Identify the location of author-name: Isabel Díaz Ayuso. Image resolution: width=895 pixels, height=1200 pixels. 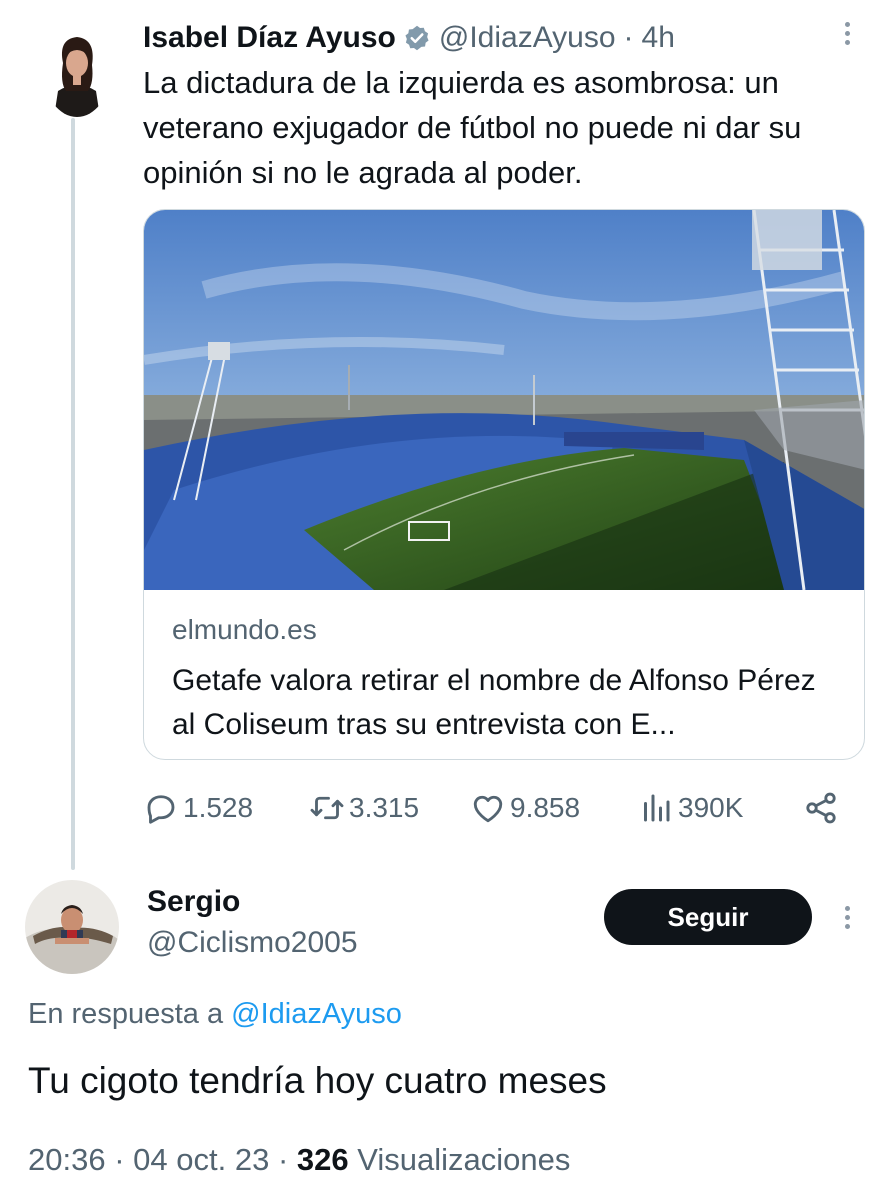
(269, 38).